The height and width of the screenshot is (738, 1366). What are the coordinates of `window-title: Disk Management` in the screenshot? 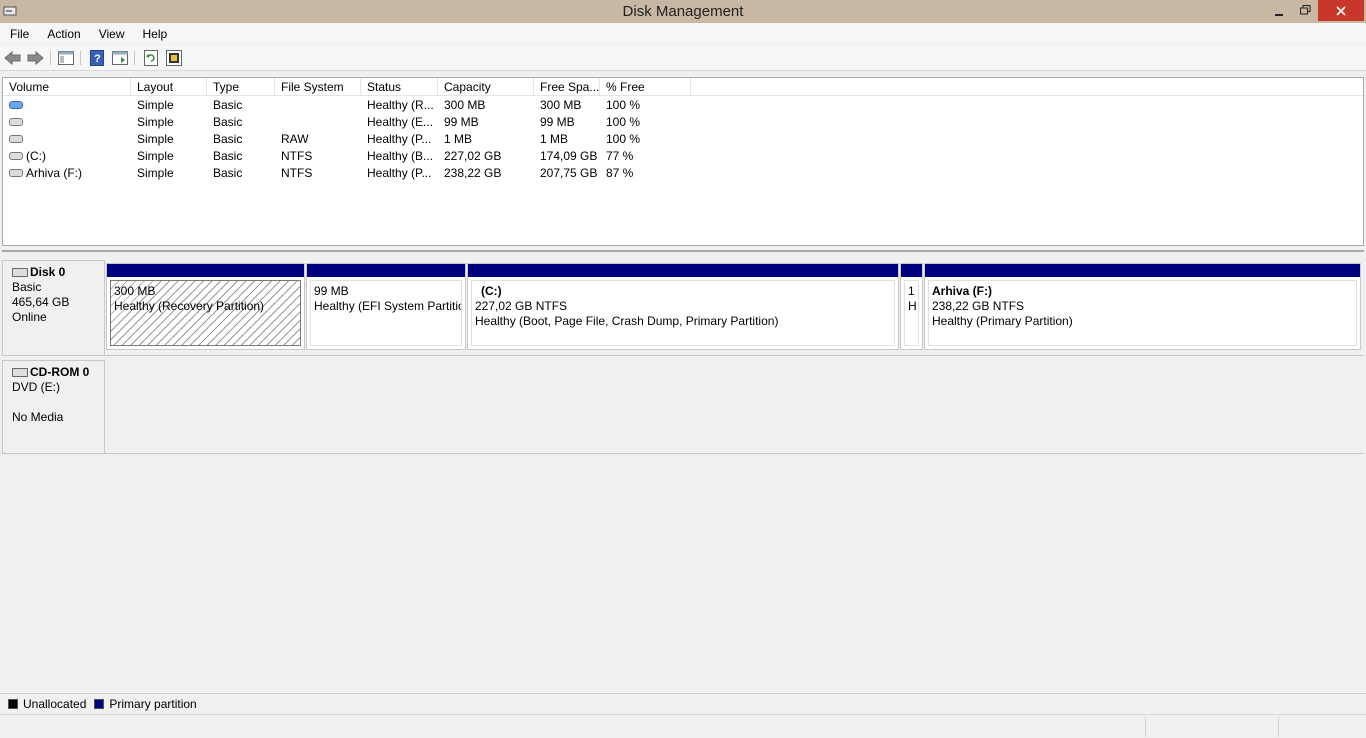 It's located at (683, 11).